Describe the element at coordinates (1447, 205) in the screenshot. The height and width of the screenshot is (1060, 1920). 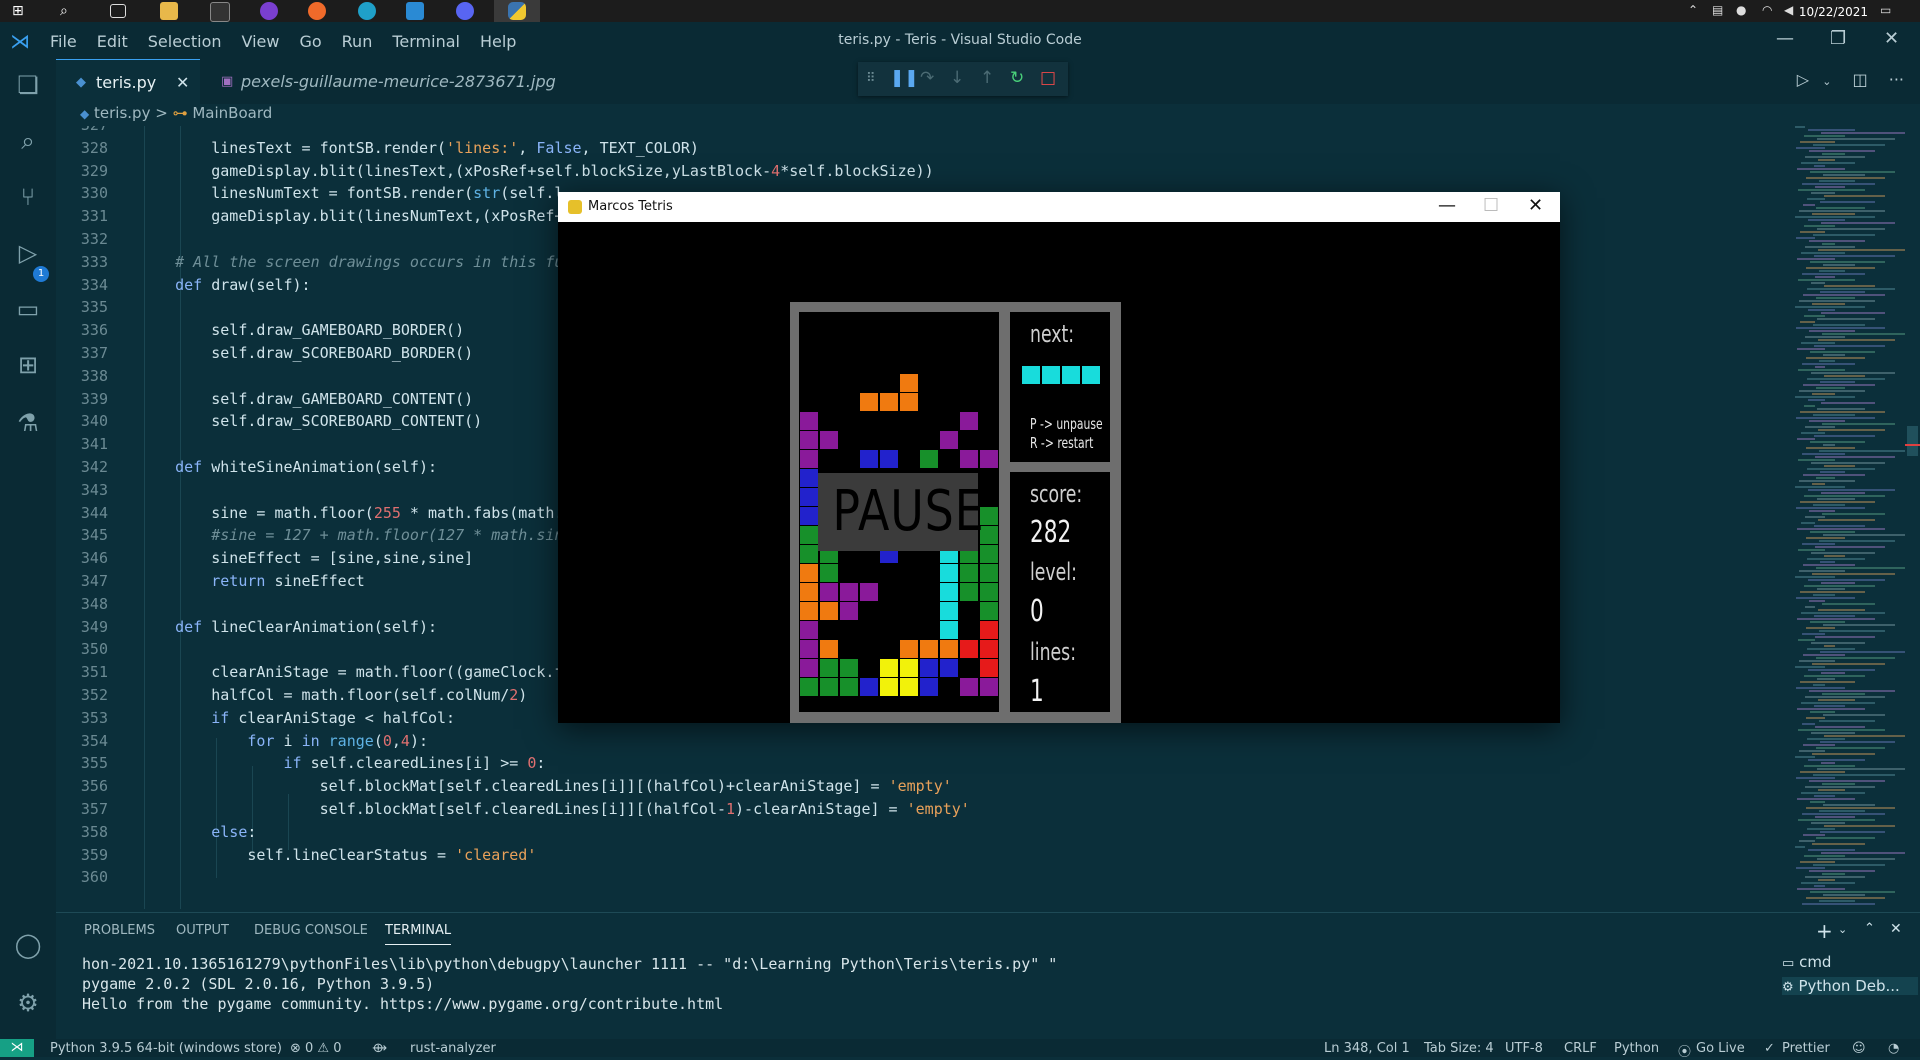
I see `pygame-minimize-icon: —` at that location.